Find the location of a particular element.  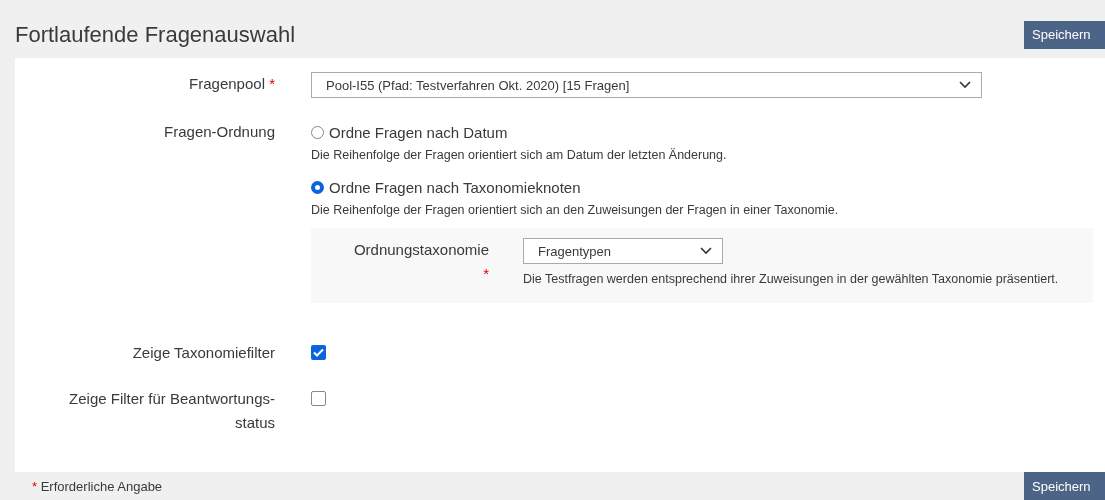

option-description: Die Reihenfolge der Fragen orientiert sich am Datum der letzten Änderung. is located at coordinates (519, 155).